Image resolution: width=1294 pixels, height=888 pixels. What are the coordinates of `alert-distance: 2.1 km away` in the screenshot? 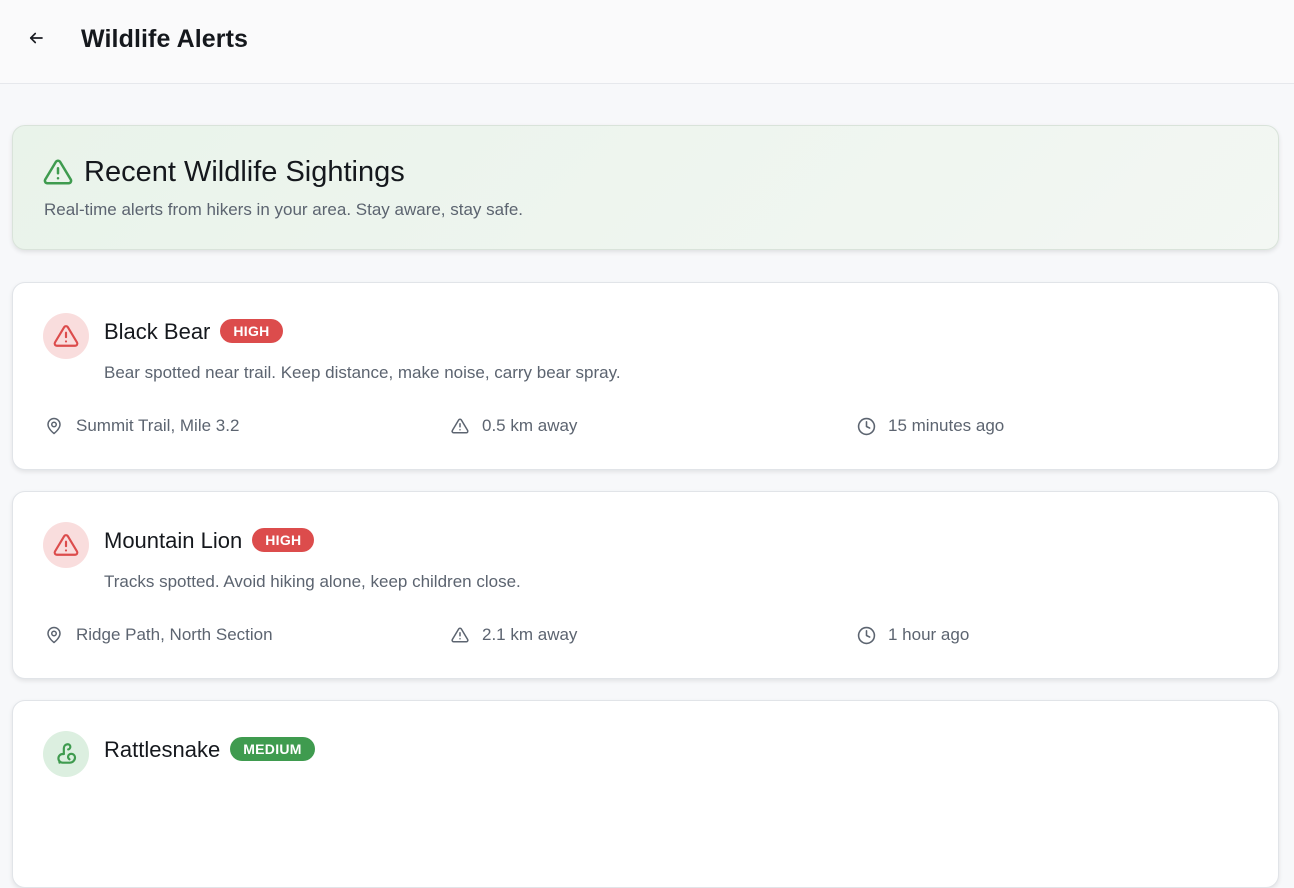 It's located at (514, 635).